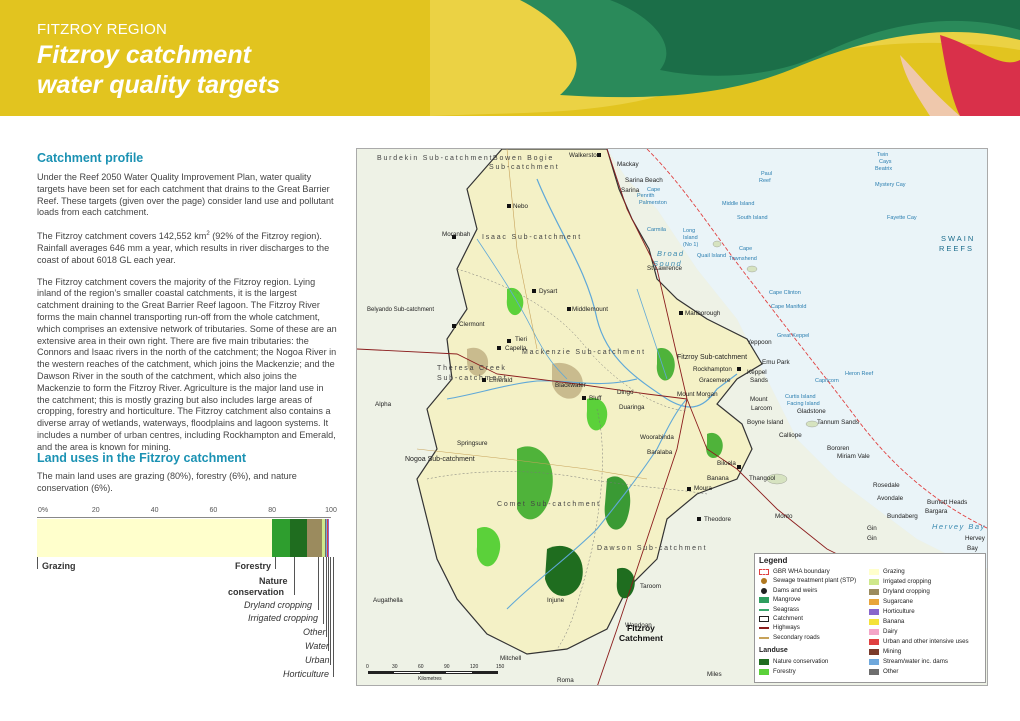  What do you see at coordinates (430, 679) in the screenshot?
I see `scale-unit-label: Kilometres` at bounding box center [430, 679].